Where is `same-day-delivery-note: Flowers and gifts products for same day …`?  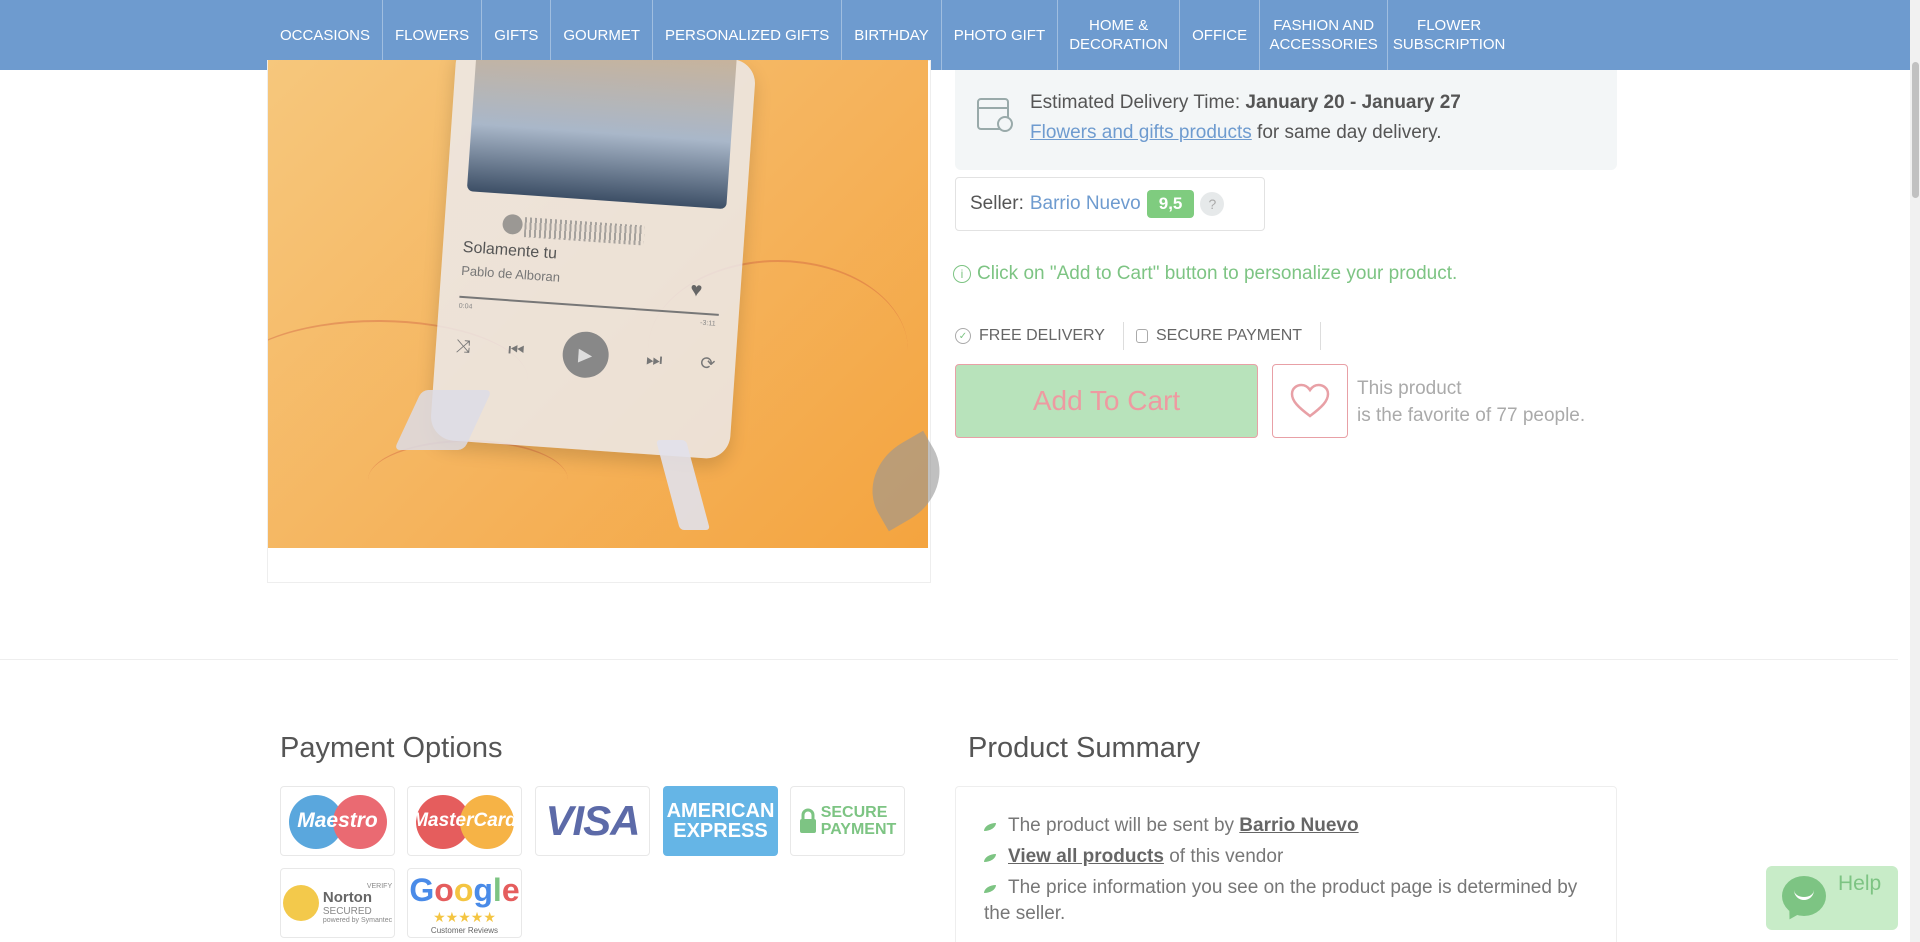
same-day-delivery-note: Flowers and gifts products for same day … is located at coordinates (1236, 133).